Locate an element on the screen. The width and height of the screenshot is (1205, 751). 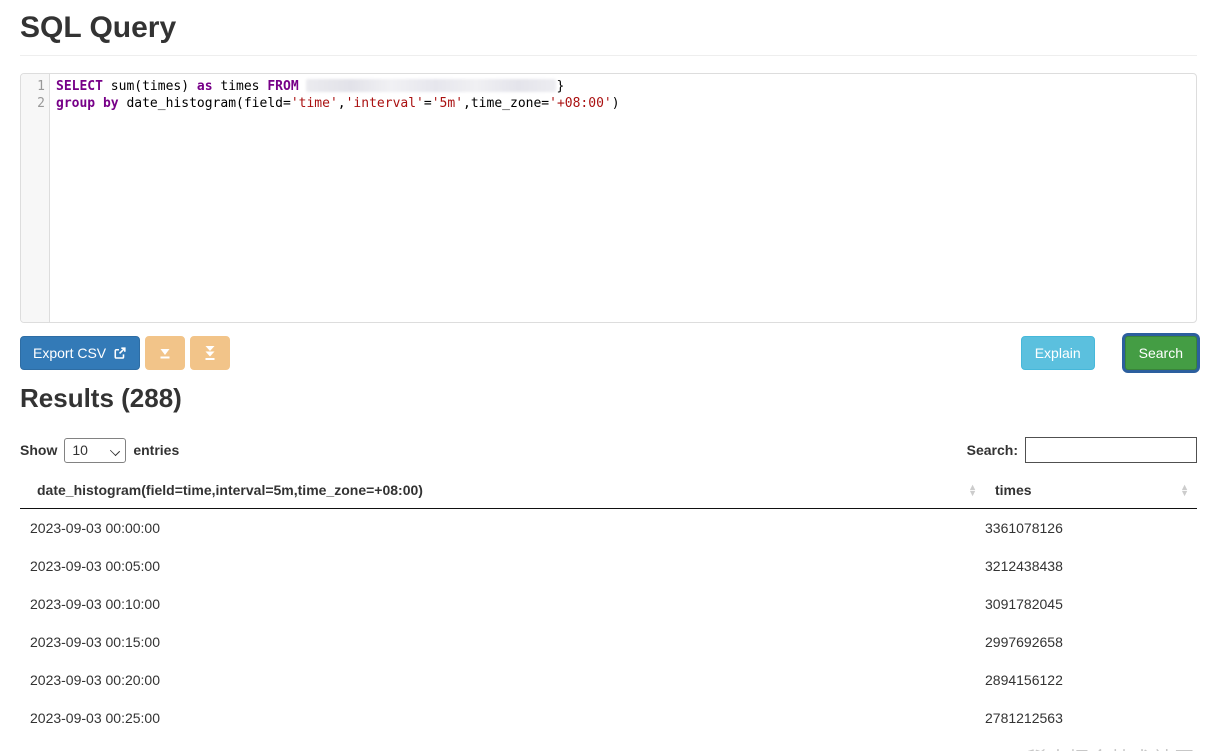
toolbar-left: Export CSV is located at coordinates (125, 353).